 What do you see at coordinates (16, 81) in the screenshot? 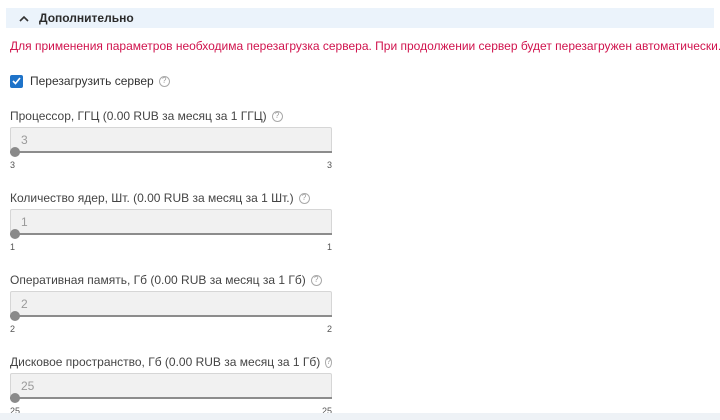
I see `reboot-checkbox` at bounding box center [16, 81].